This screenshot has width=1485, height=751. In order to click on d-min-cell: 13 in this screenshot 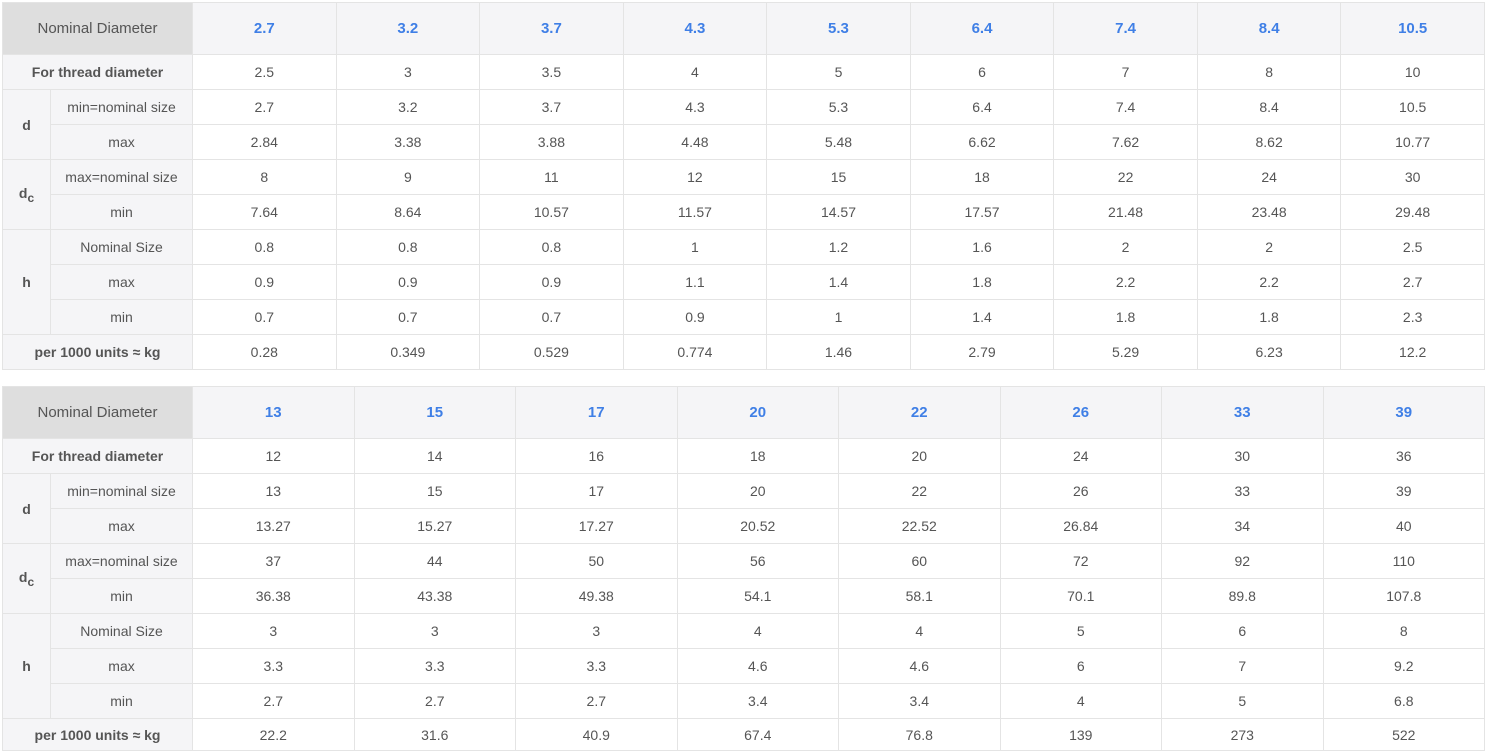, I will do `click(273, 491)`.